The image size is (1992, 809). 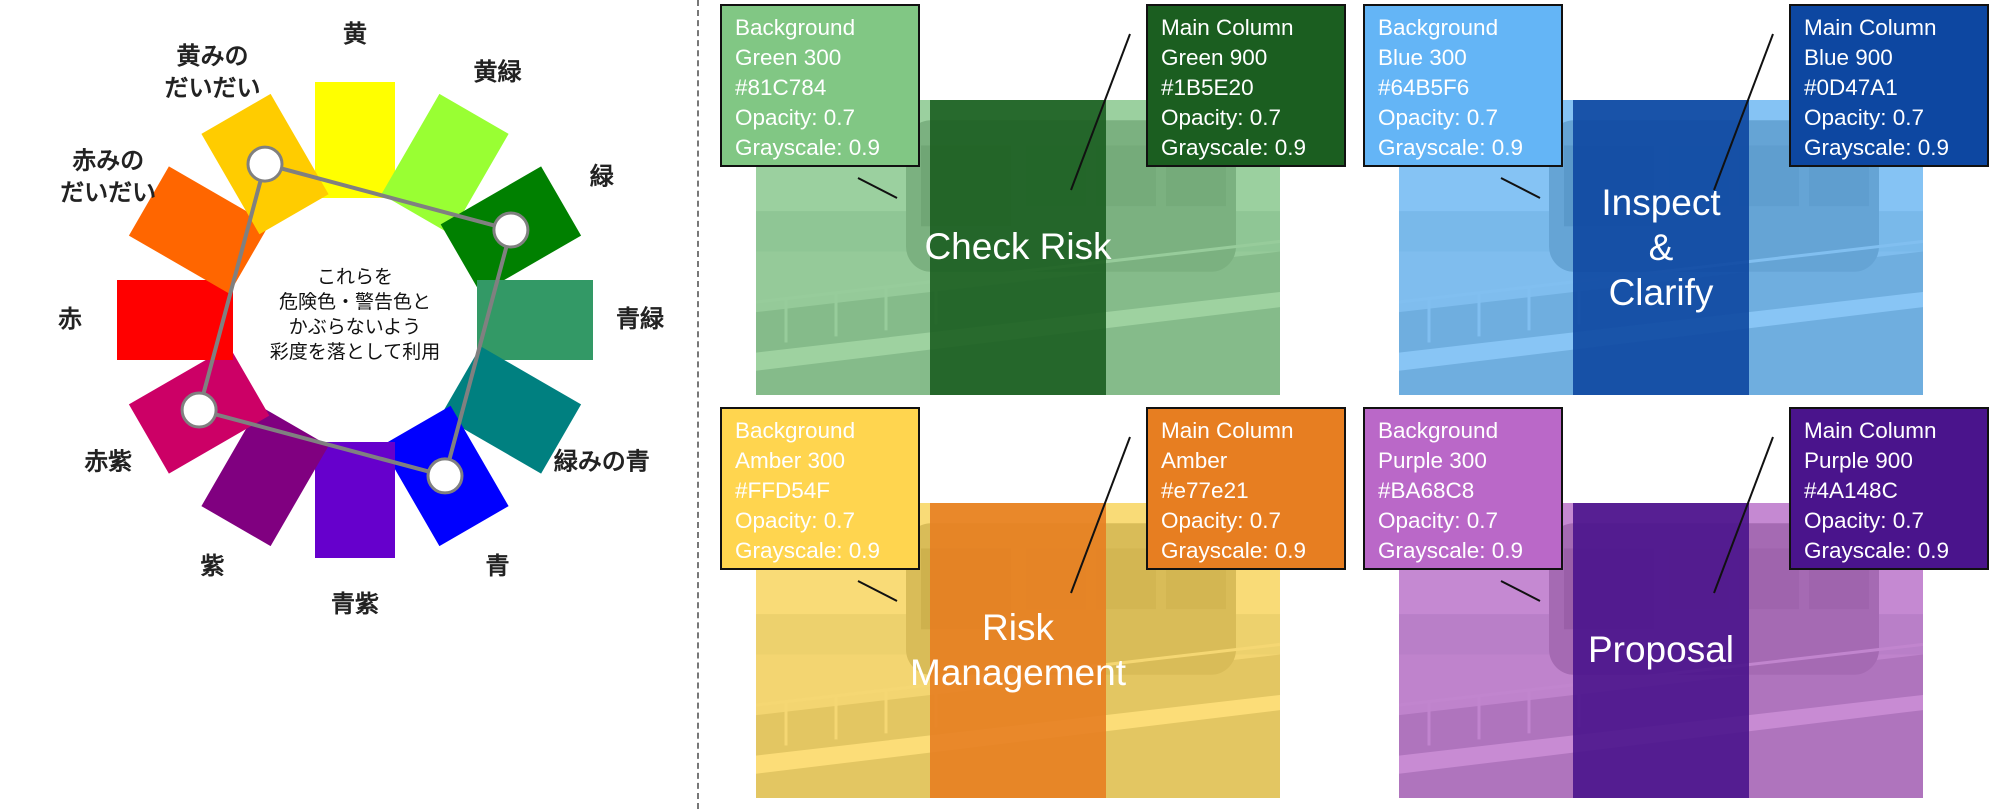 What do you see at coordinates (1851, 87) in the screenshot?
I see `color-spec-line: #0D47A1` at bounding box center [1851, 87].